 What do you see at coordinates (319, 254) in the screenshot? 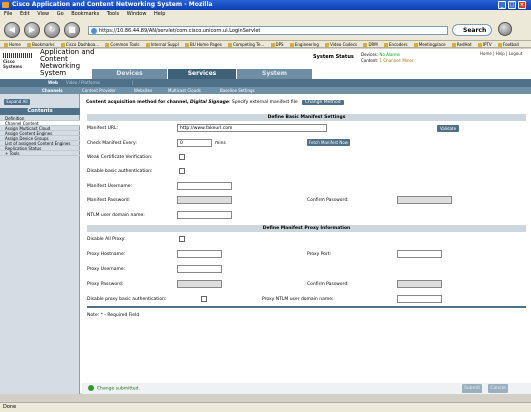
I see `proxy-port-label: Proxy Port:` at bounding box center [319, 254].